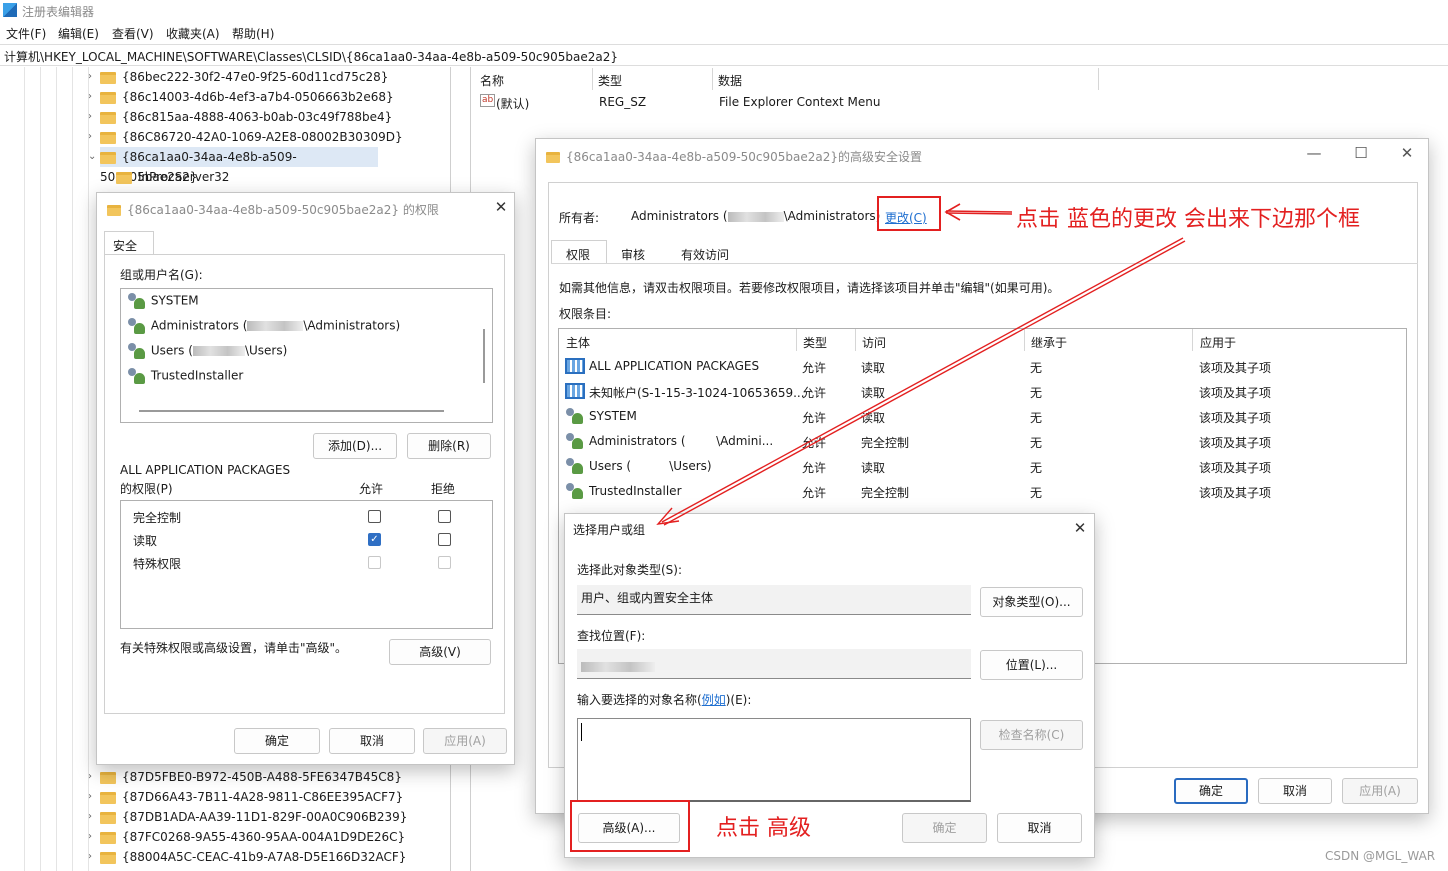  What do you see at coordinates (921, 381) in the screenshot?
I see `arrow-to-select-dialog` at bounding box center [921, 381].